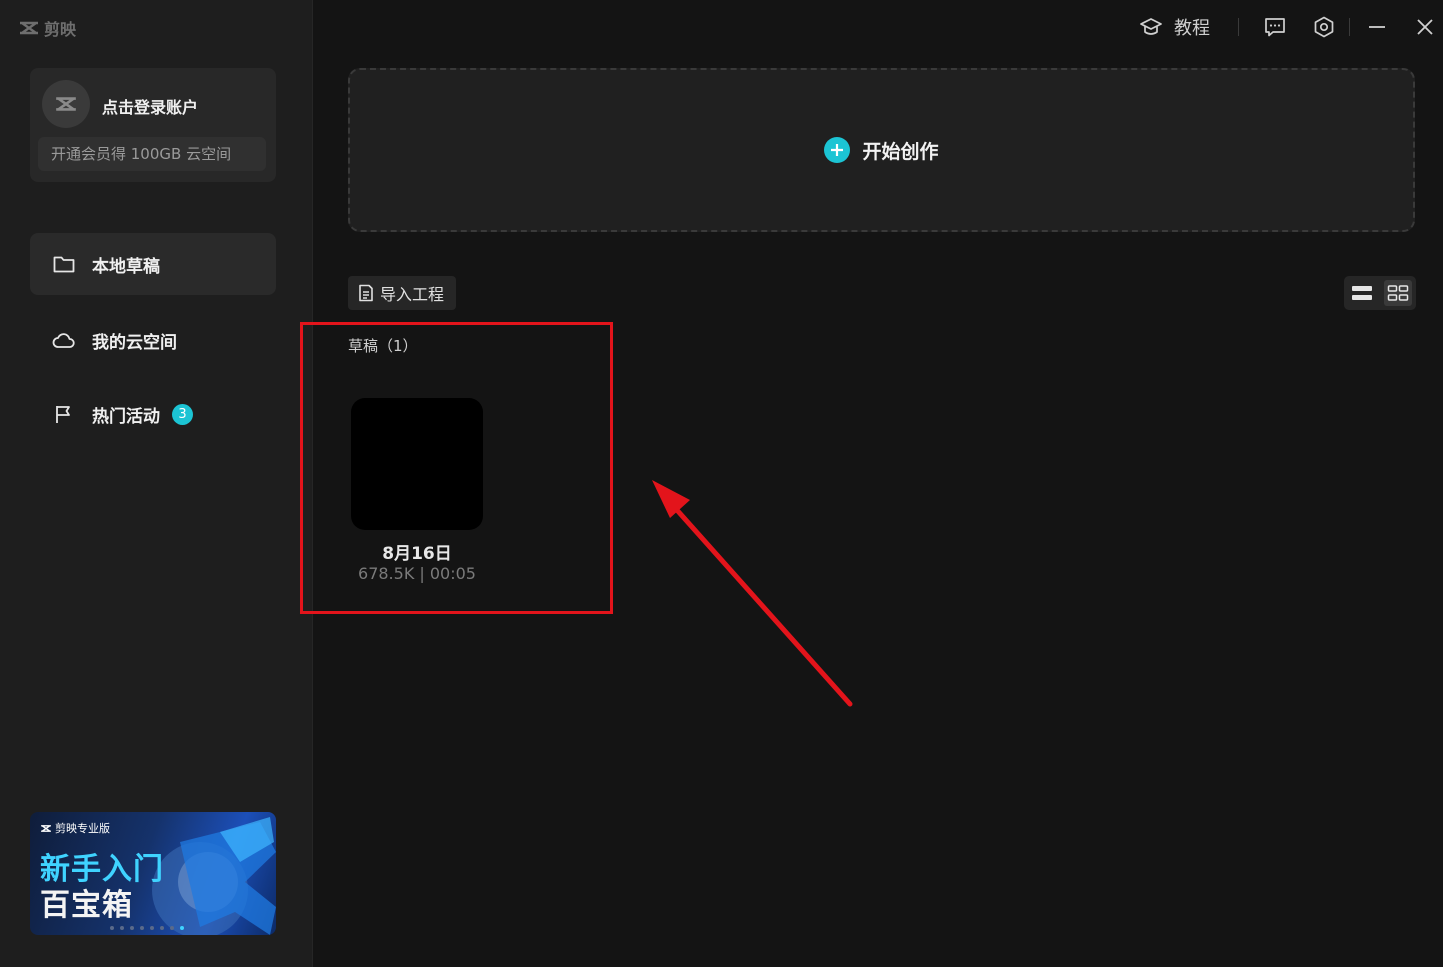 This screenshot has height=967, width=1443. I want to click on avatar, so click(66, 104).